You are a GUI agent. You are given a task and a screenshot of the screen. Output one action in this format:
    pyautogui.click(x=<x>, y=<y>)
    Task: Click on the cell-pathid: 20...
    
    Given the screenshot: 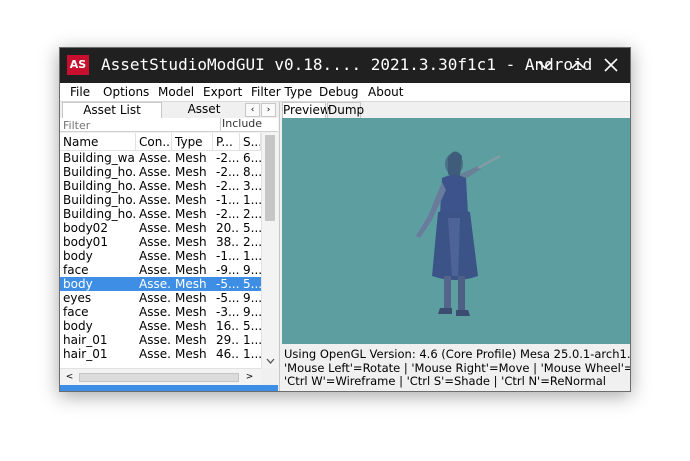 What is the action you would take?
    pyautogui.click(x=228, y=228)
    